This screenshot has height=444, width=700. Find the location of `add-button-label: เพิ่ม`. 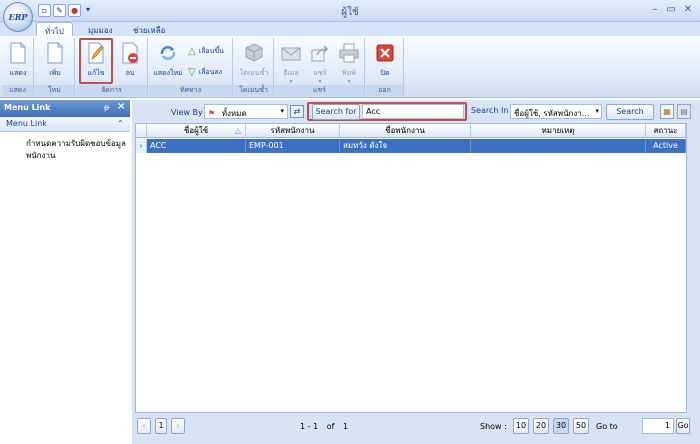

add-button-label: เพิ่ม is located at coordinates (55, 73).